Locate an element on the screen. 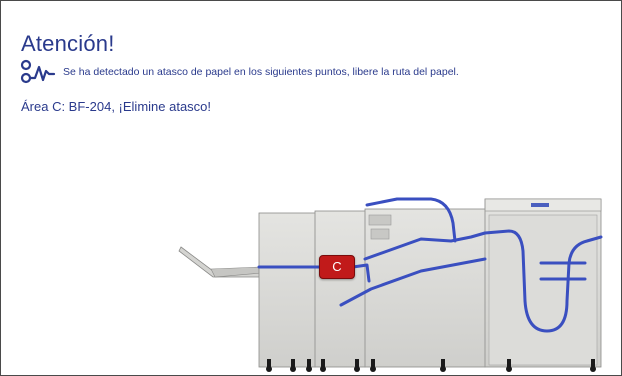  stacker-module is located at coordinates (340, 289).